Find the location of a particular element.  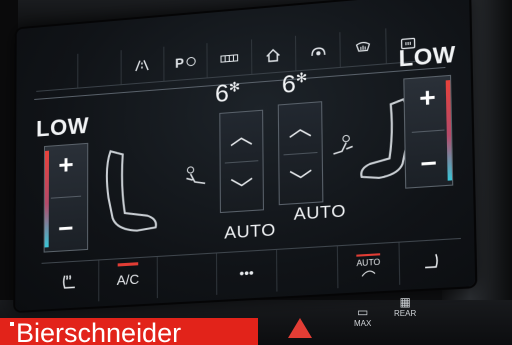

auto-recirc-label: AUTO is located at coordinates (368, 262).